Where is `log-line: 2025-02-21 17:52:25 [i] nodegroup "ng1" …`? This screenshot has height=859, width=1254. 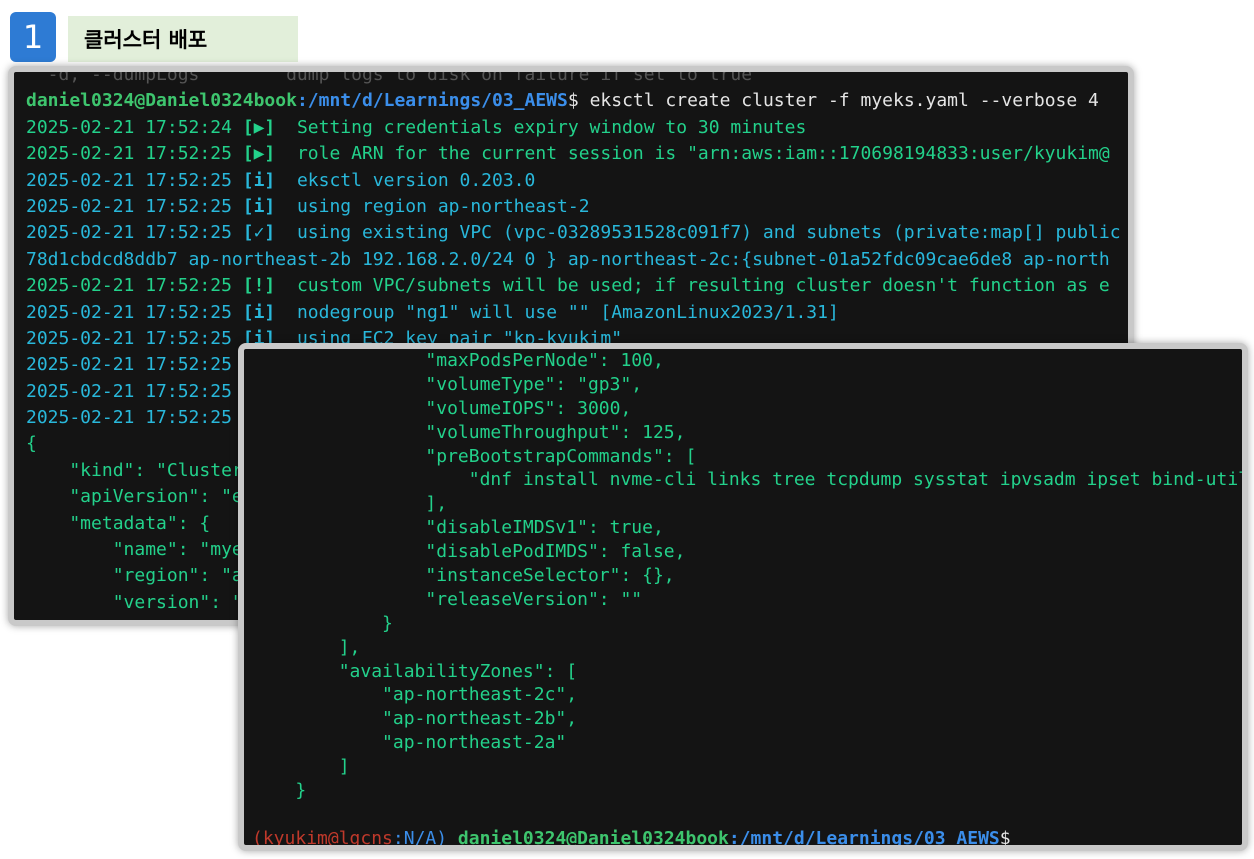 log-line: 2025-02-21 17:52:25 [i] nodegroup "ng1" … is located at coordinates (573, 313).